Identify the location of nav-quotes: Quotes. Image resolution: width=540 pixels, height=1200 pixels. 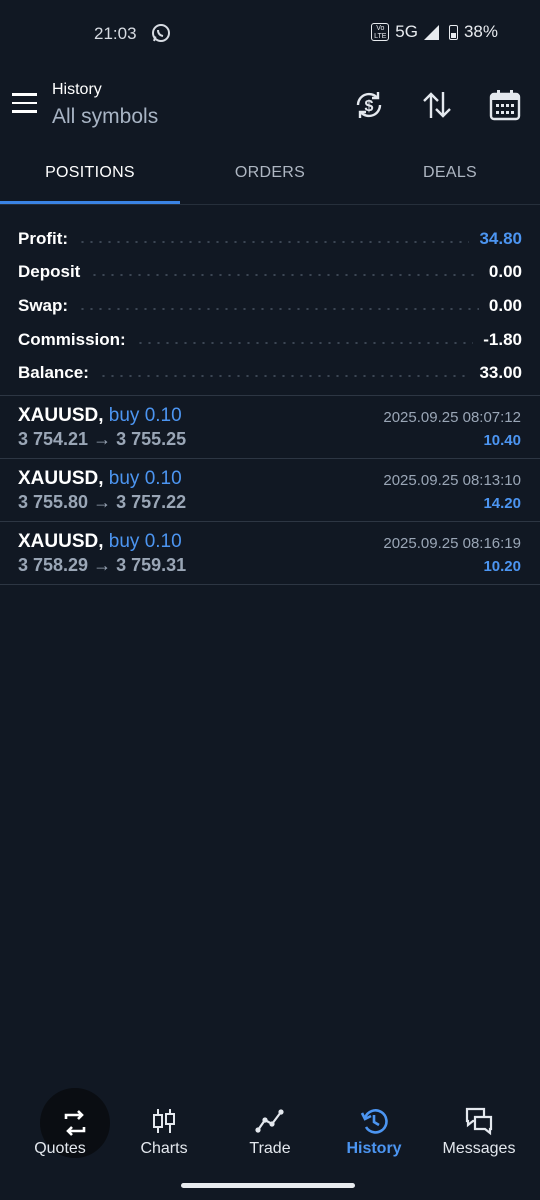
(60, 1125).